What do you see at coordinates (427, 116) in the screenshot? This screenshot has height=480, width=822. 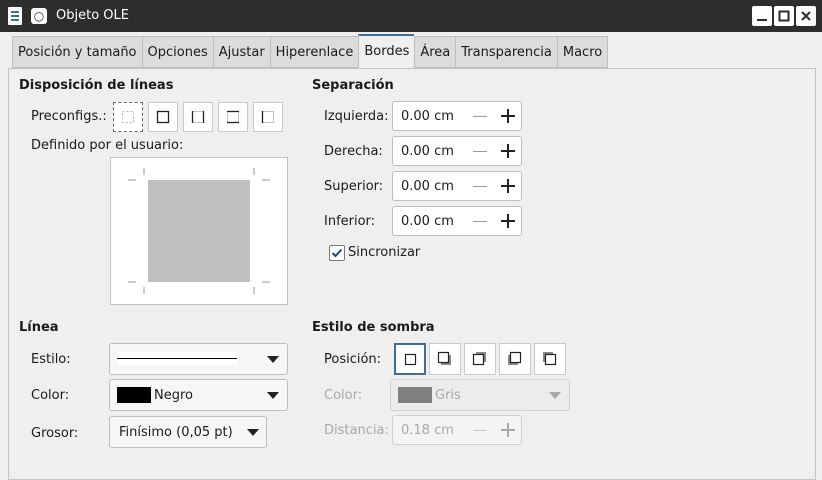 I see `padding-left-value: 0.00 cm` at bounding box center [427, 116].